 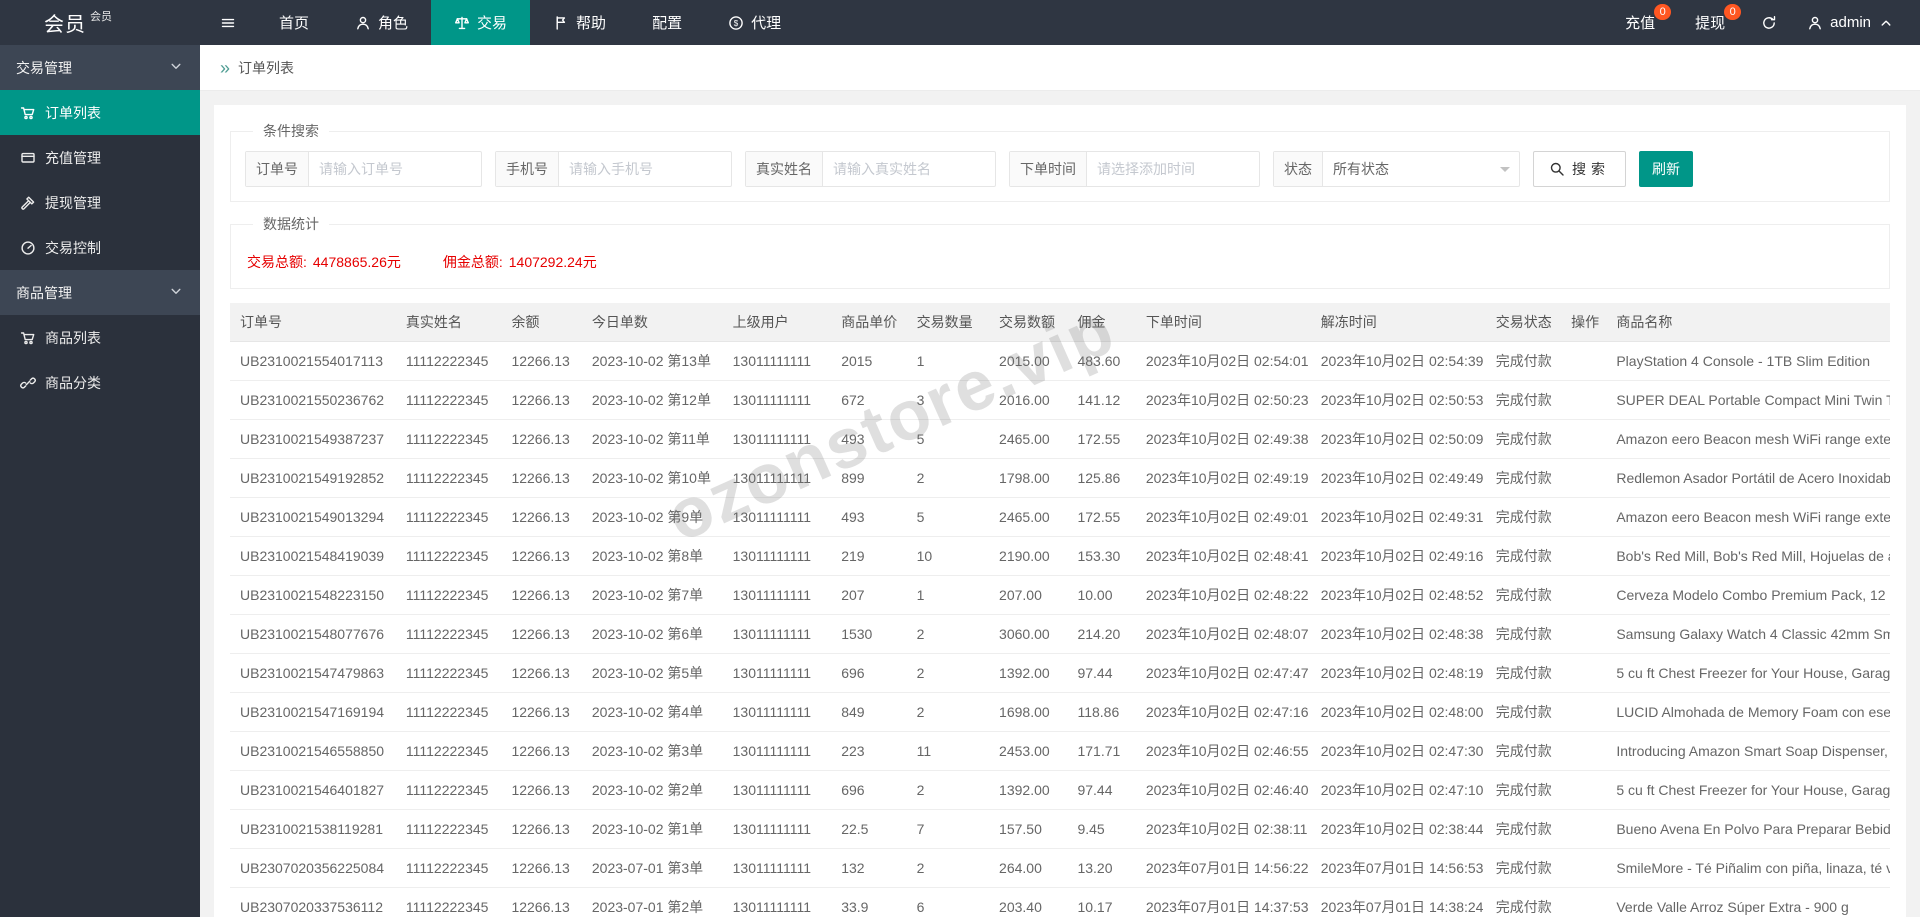 What do you see at coordinates (381, 22) in the screenshot?
I see `nav-item-roles: 角色` at bounding box center [381, 22].